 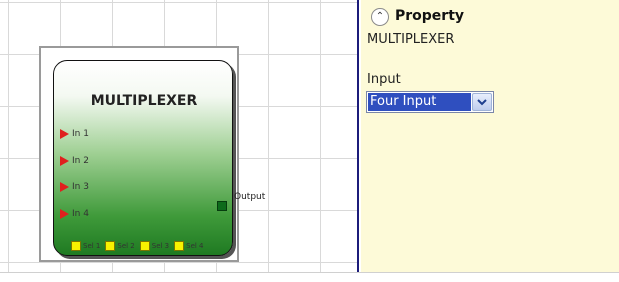 I want to click on input-pin-1: In 1, so click(x=74, y=134).